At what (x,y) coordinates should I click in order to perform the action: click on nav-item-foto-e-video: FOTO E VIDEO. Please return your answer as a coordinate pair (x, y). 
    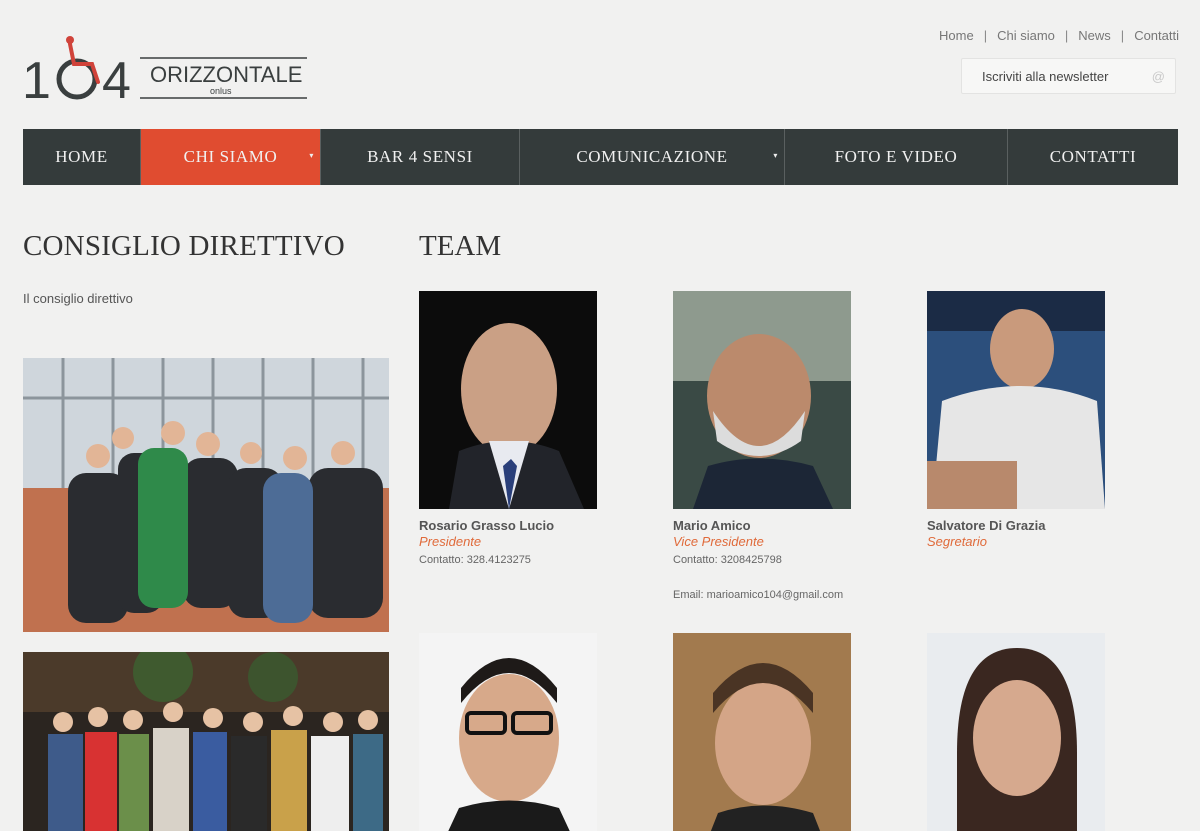
    Looking at the image, I should click on (896, 157).